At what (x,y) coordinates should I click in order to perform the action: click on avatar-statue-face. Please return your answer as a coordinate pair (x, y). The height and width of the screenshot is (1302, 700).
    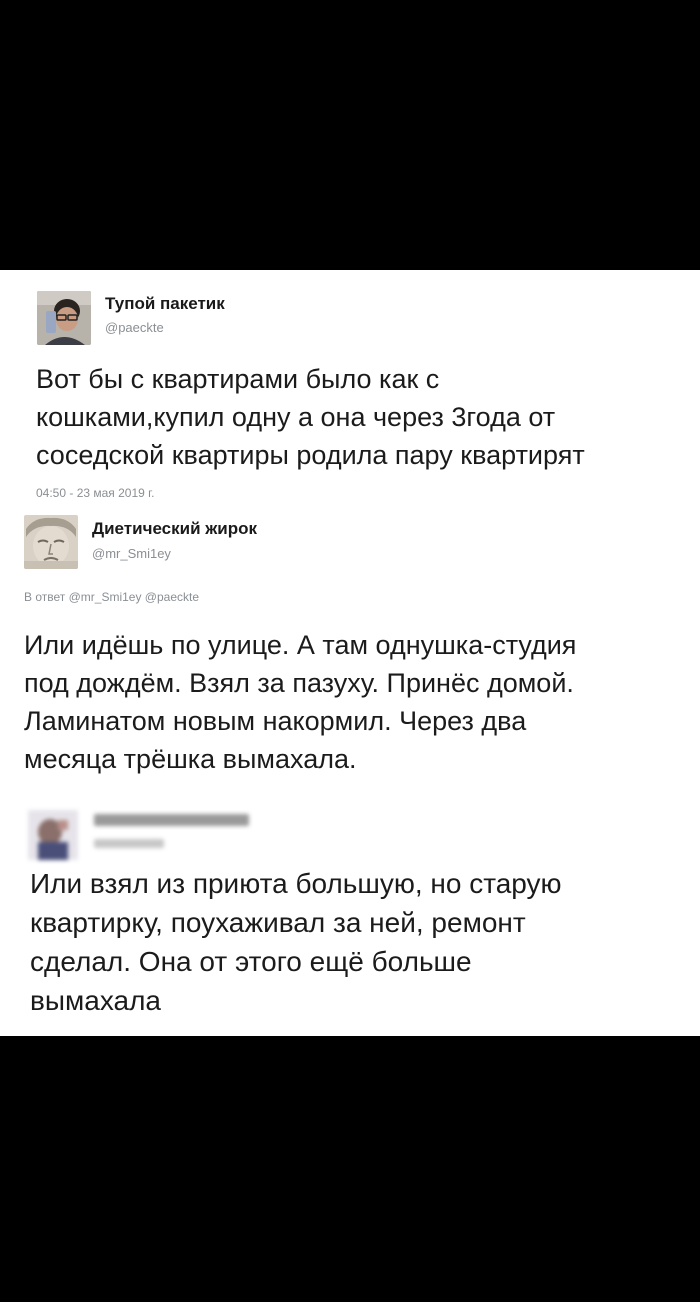
    Looking at the image, I should click on (51, 542).